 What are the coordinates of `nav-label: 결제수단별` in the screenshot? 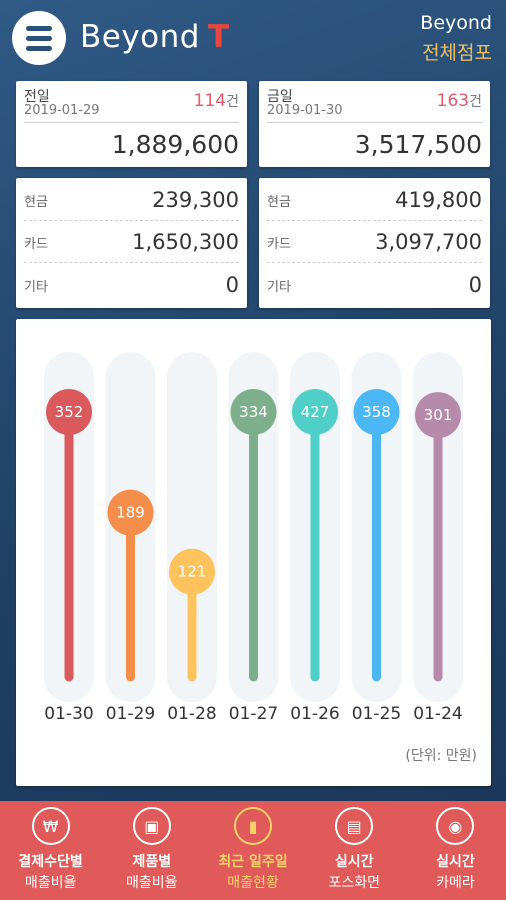 It's located at (50, 862).